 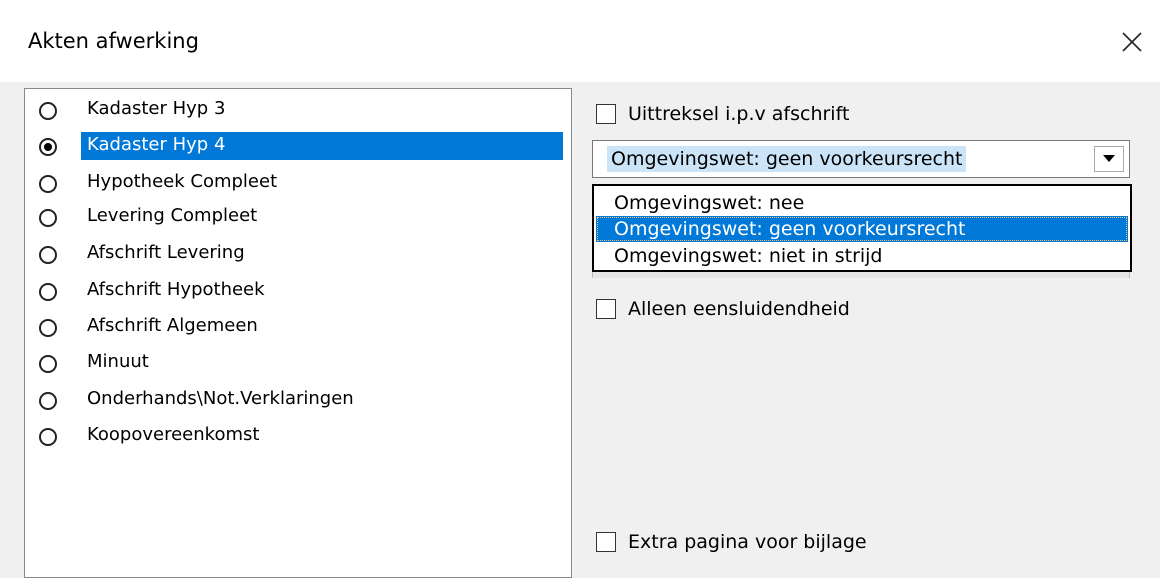 I want to click on radio-koopovereenkomst, so click(x=48, y=437).